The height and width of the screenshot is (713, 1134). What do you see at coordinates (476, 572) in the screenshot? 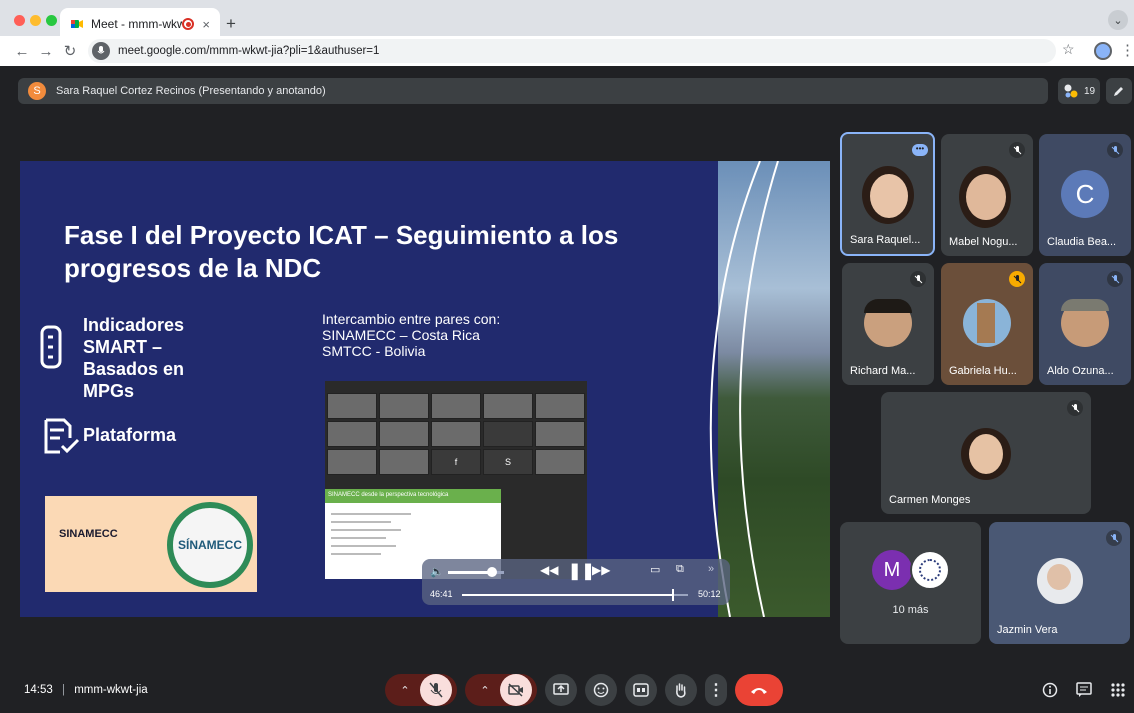
I see `volume-slider` at bounding box center [476, 572].